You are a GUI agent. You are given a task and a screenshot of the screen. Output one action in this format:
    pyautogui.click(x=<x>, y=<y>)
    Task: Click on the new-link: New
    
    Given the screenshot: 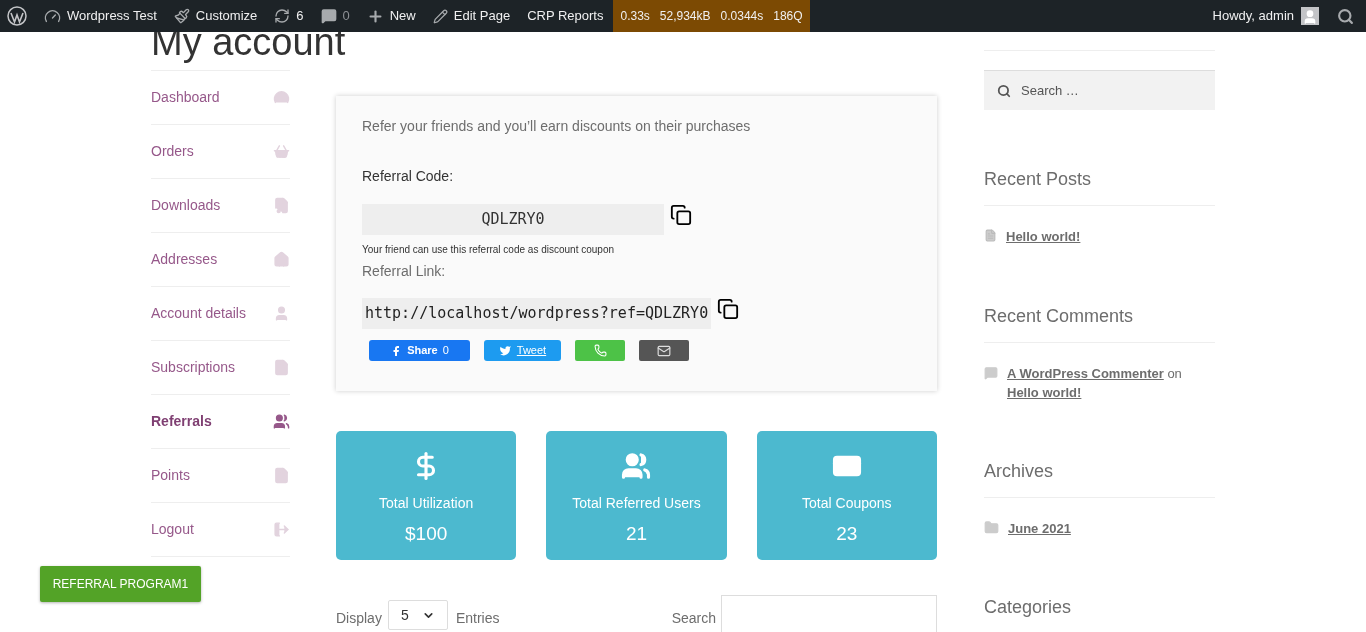 What is the action you would take?
    pyautogui.click(x=391, y=16)
    